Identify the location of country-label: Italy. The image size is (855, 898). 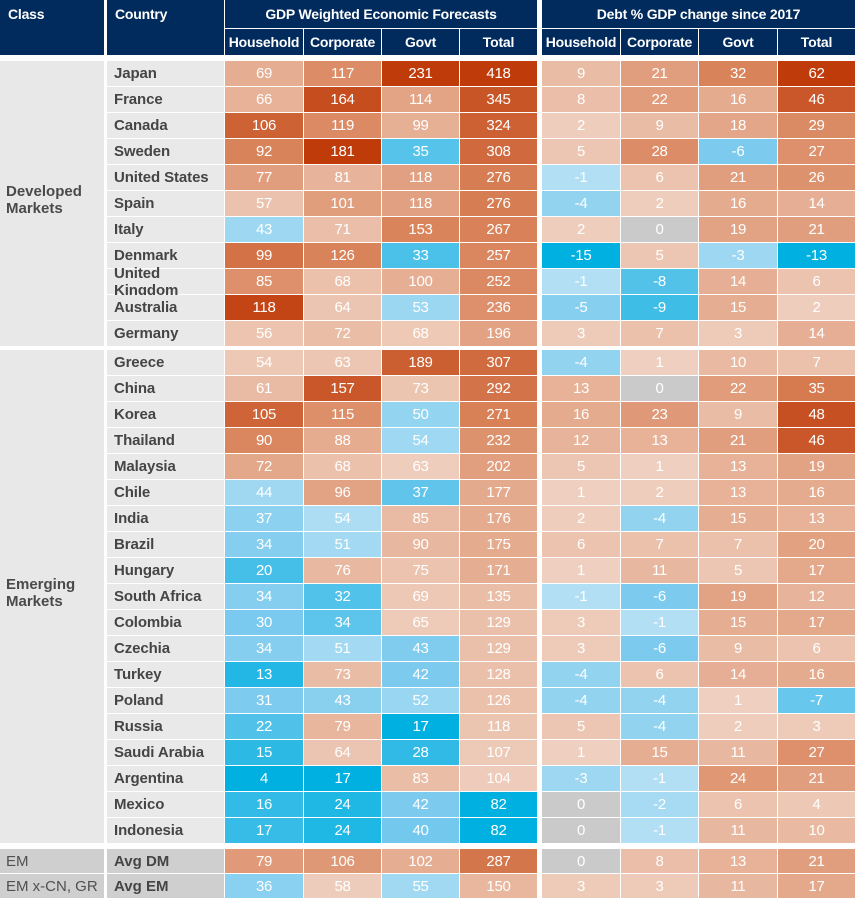
(165, 229).